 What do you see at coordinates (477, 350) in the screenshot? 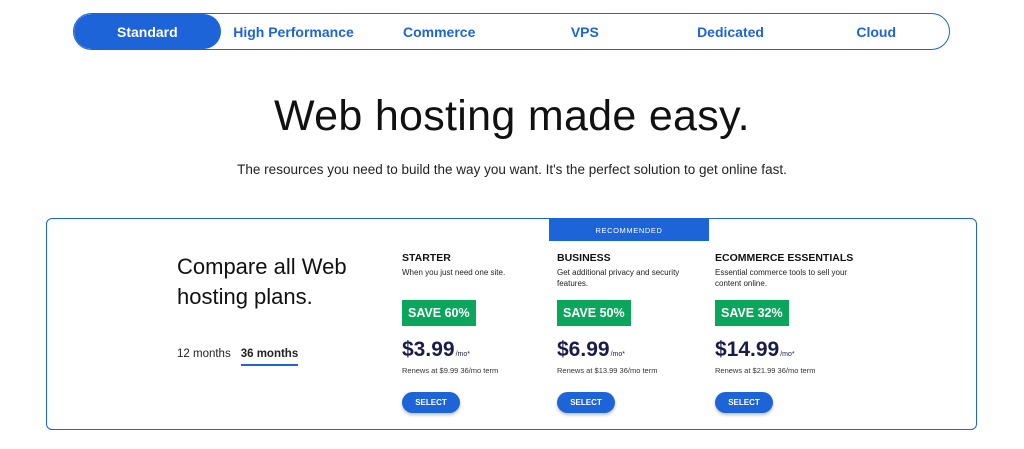
I see `price-row: $3.99 /mo*` at bounding box center [477, 350].